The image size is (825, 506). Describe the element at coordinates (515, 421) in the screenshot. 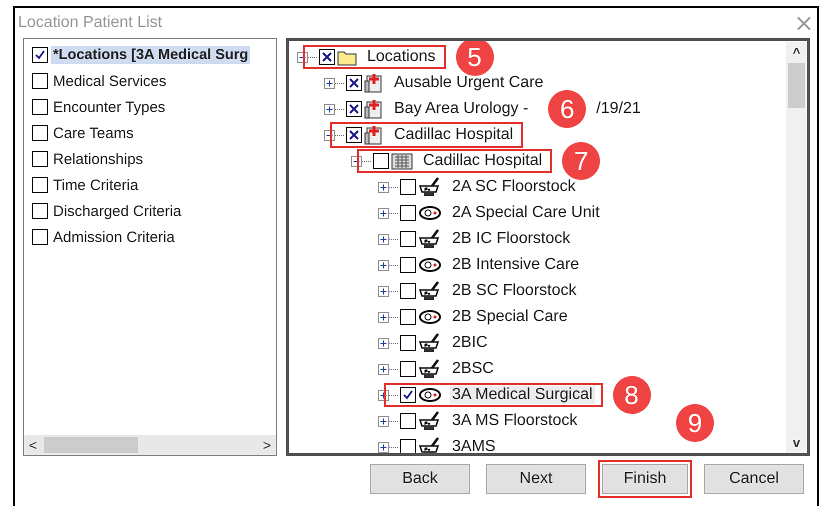

I see `tree-item: 3A MS Floorstock` at that location.